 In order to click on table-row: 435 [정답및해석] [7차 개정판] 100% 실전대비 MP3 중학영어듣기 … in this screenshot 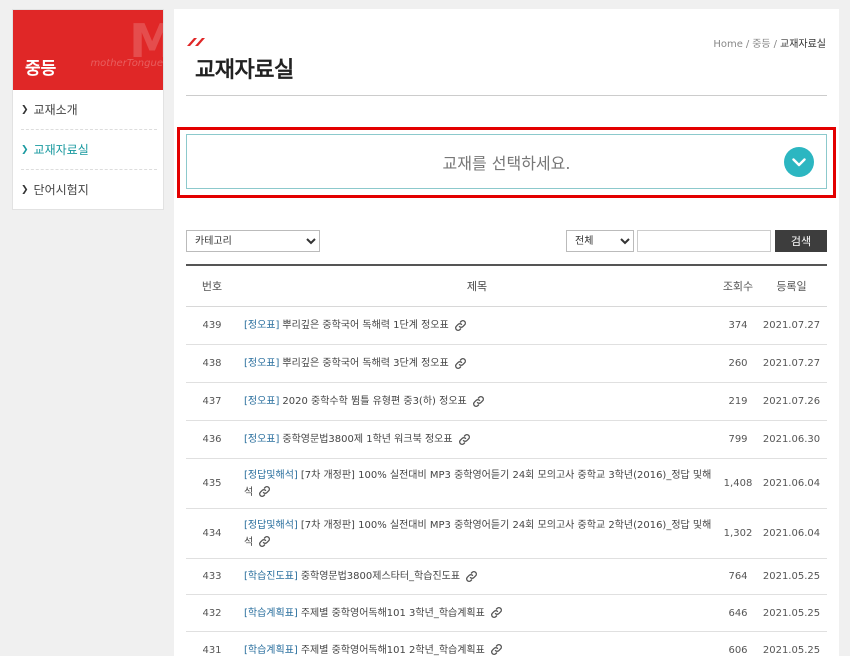, I will do `click(506, 484)`.